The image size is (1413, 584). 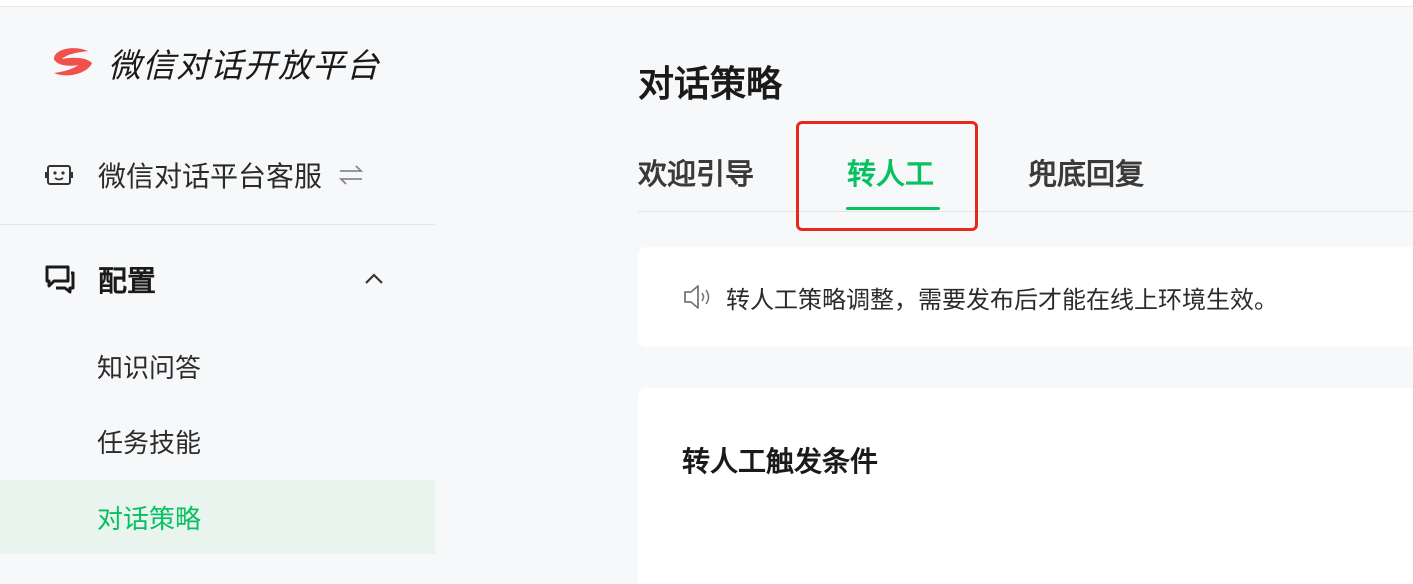 What do you see at coordinates (210, 176) in the screenshot?
I see `account-name: 微信对话平台客服` at bounding box center [210, 176].